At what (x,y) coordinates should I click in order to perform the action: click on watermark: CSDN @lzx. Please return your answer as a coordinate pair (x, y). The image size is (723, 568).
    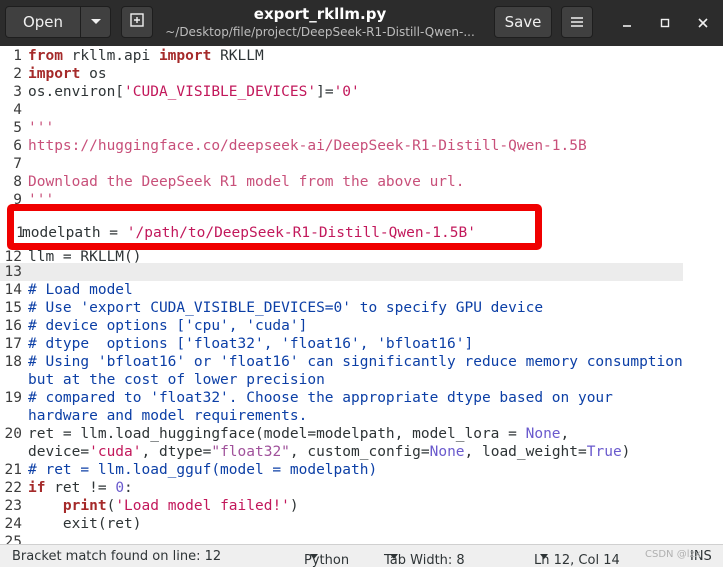
    Looking at the image, I should click on (673, 554).